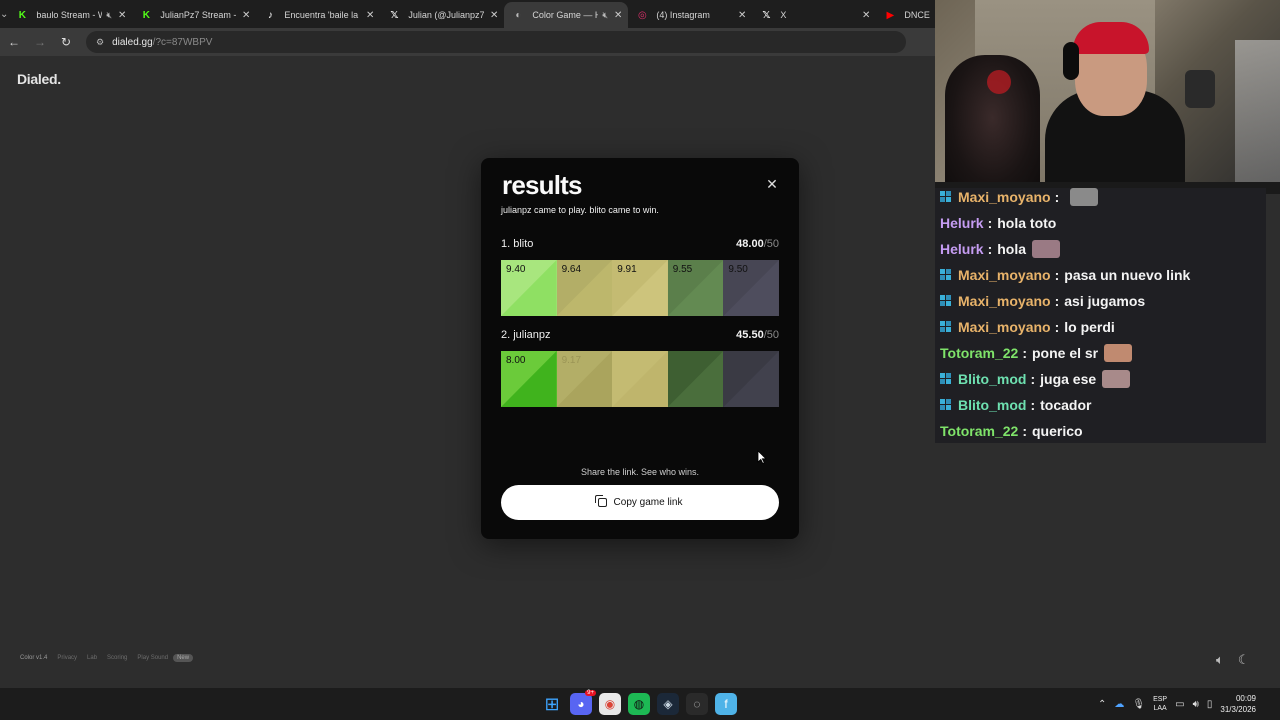 Image resolution: width=1280 pixels, height=720 pixels. What do you see at coordinates (1100, 353) in the screenshot?
I see `chat-message: Totoram_22: pone el sr` at bounding box center [1100, 353].